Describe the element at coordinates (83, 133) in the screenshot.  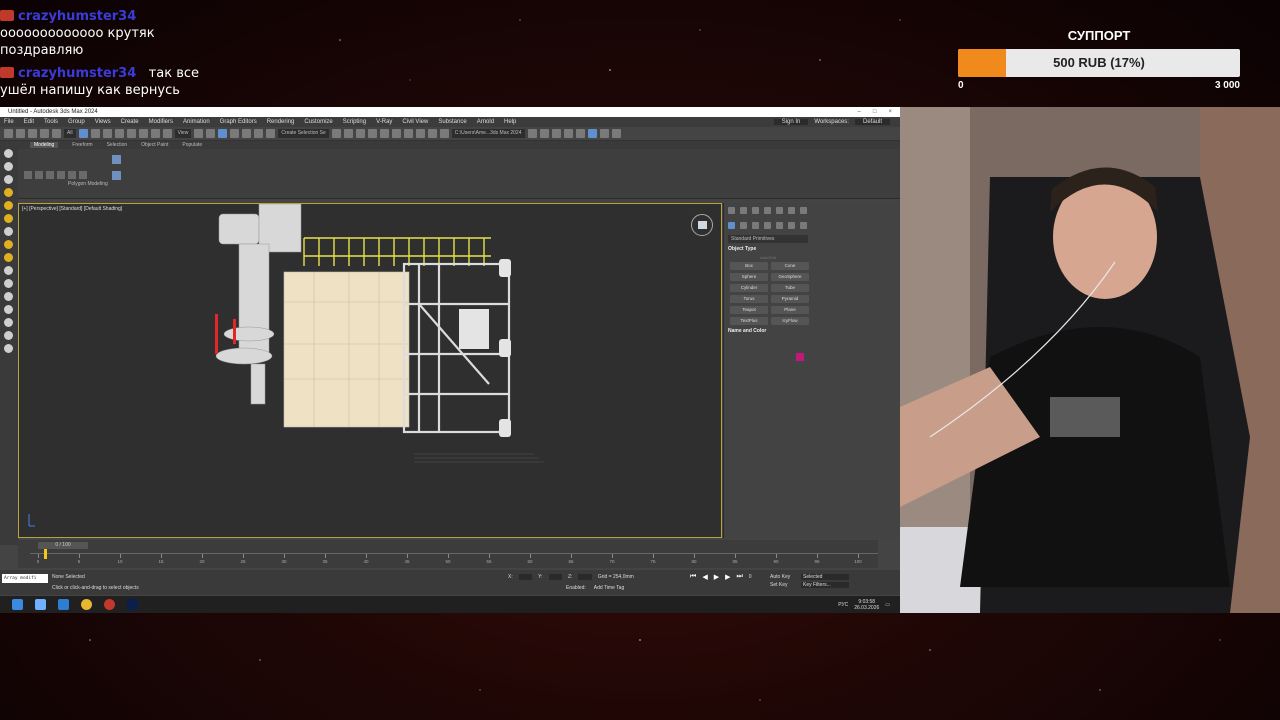
I see `select-object-icon` at that location.